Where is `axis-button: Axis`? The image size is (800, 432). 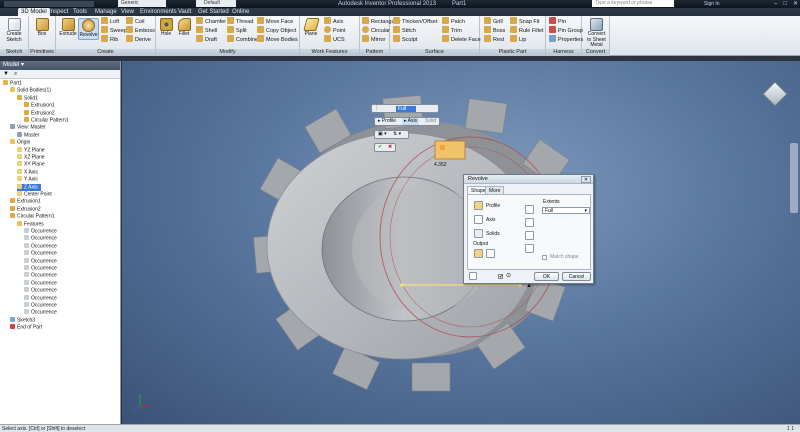 axis-button: Axis is located at coordinates (333, 21).